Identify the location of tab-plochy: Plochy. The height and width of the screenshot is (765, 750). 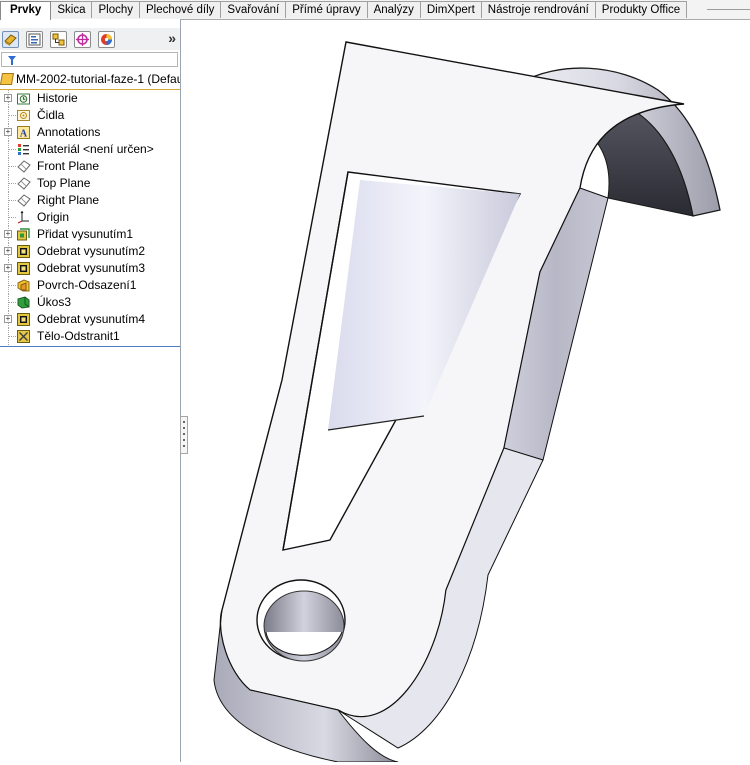
(115, 9).